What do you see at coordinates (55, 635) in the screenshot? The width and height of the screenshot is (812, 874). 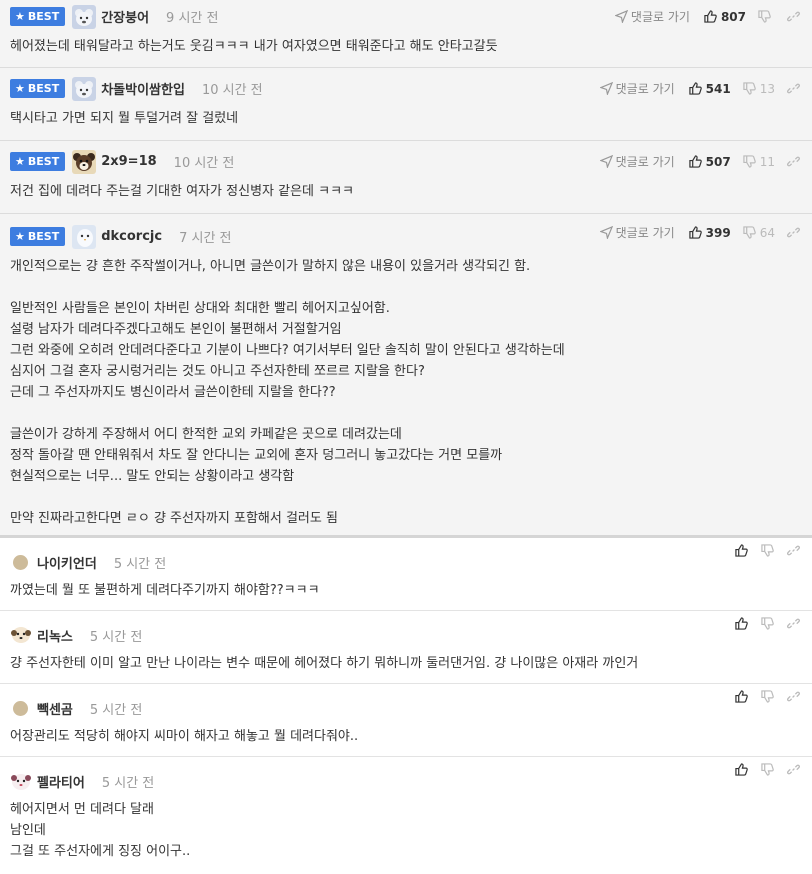 I see `author-nickname: 리녹스` at bounding box center [55, 635].